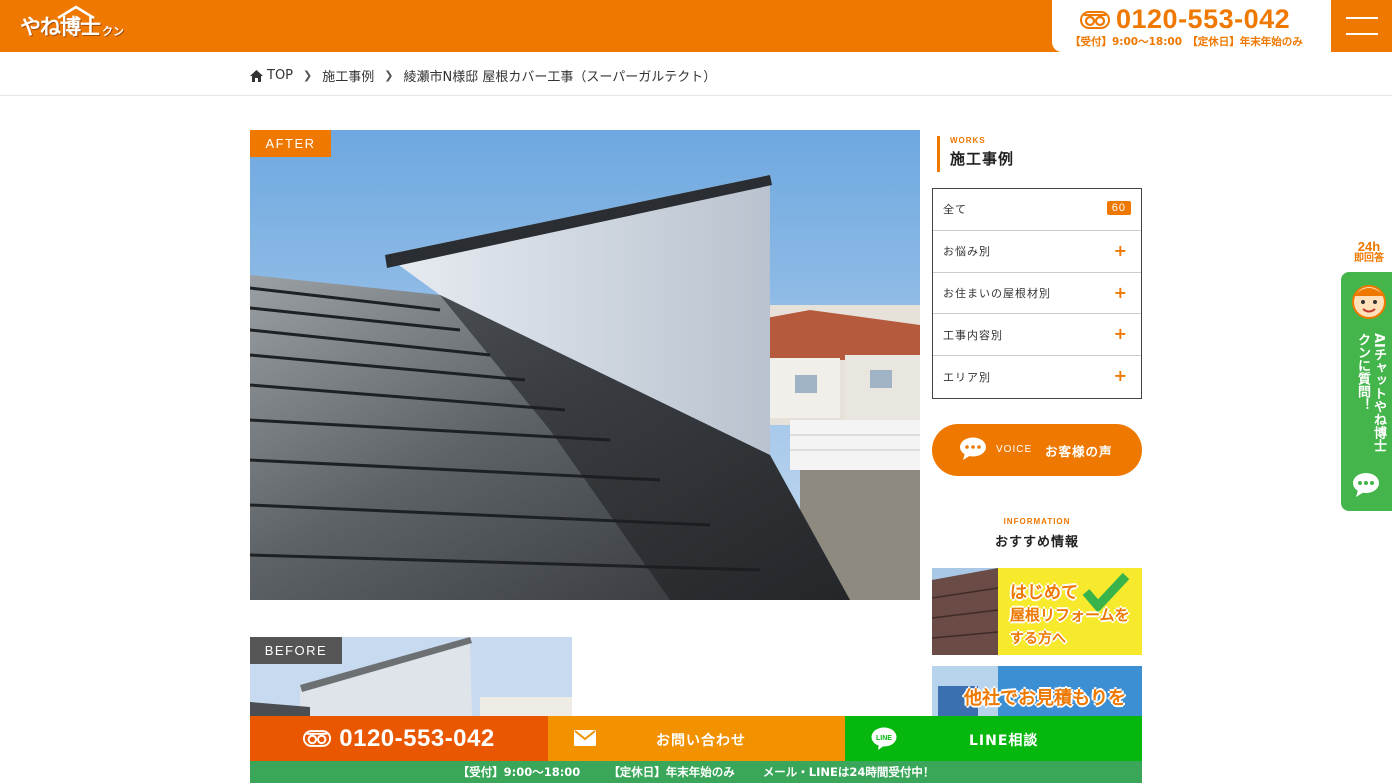  I want to click on bottom-tel-button: 0120-553-042, so click(399, 738).